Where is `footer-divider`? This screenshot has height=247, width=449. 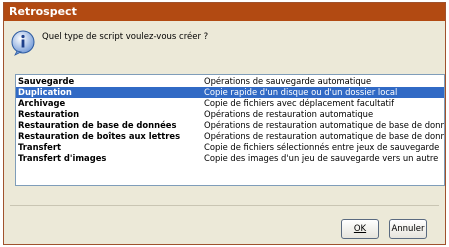 footer-divider is located at coordinates (224, 205).